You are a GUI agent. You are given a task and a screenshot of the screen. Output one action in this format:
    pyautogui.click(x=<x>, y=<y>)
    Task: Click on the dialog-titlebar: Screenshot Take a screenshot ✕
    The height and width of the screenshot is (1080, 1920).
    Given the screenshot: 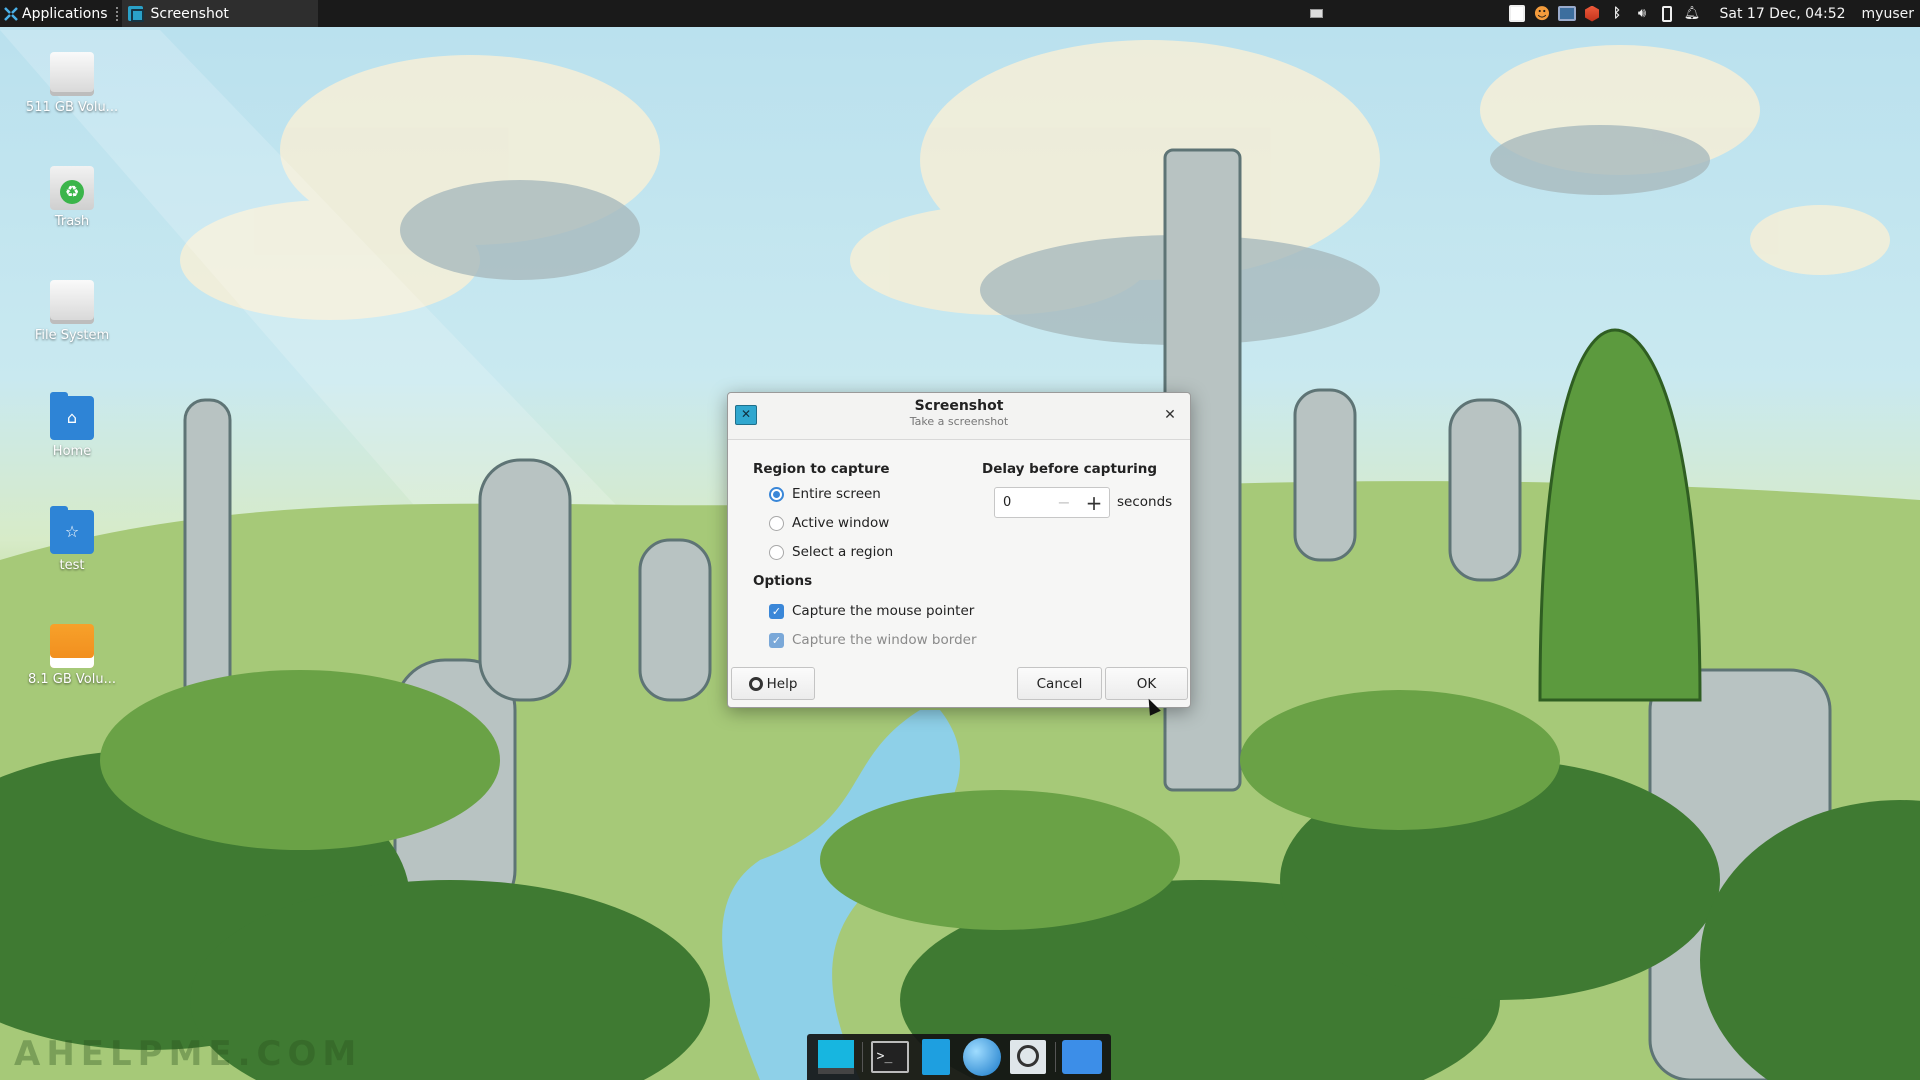 What is the action you would take?
    pyautogui.click(x=959, y=416)
    